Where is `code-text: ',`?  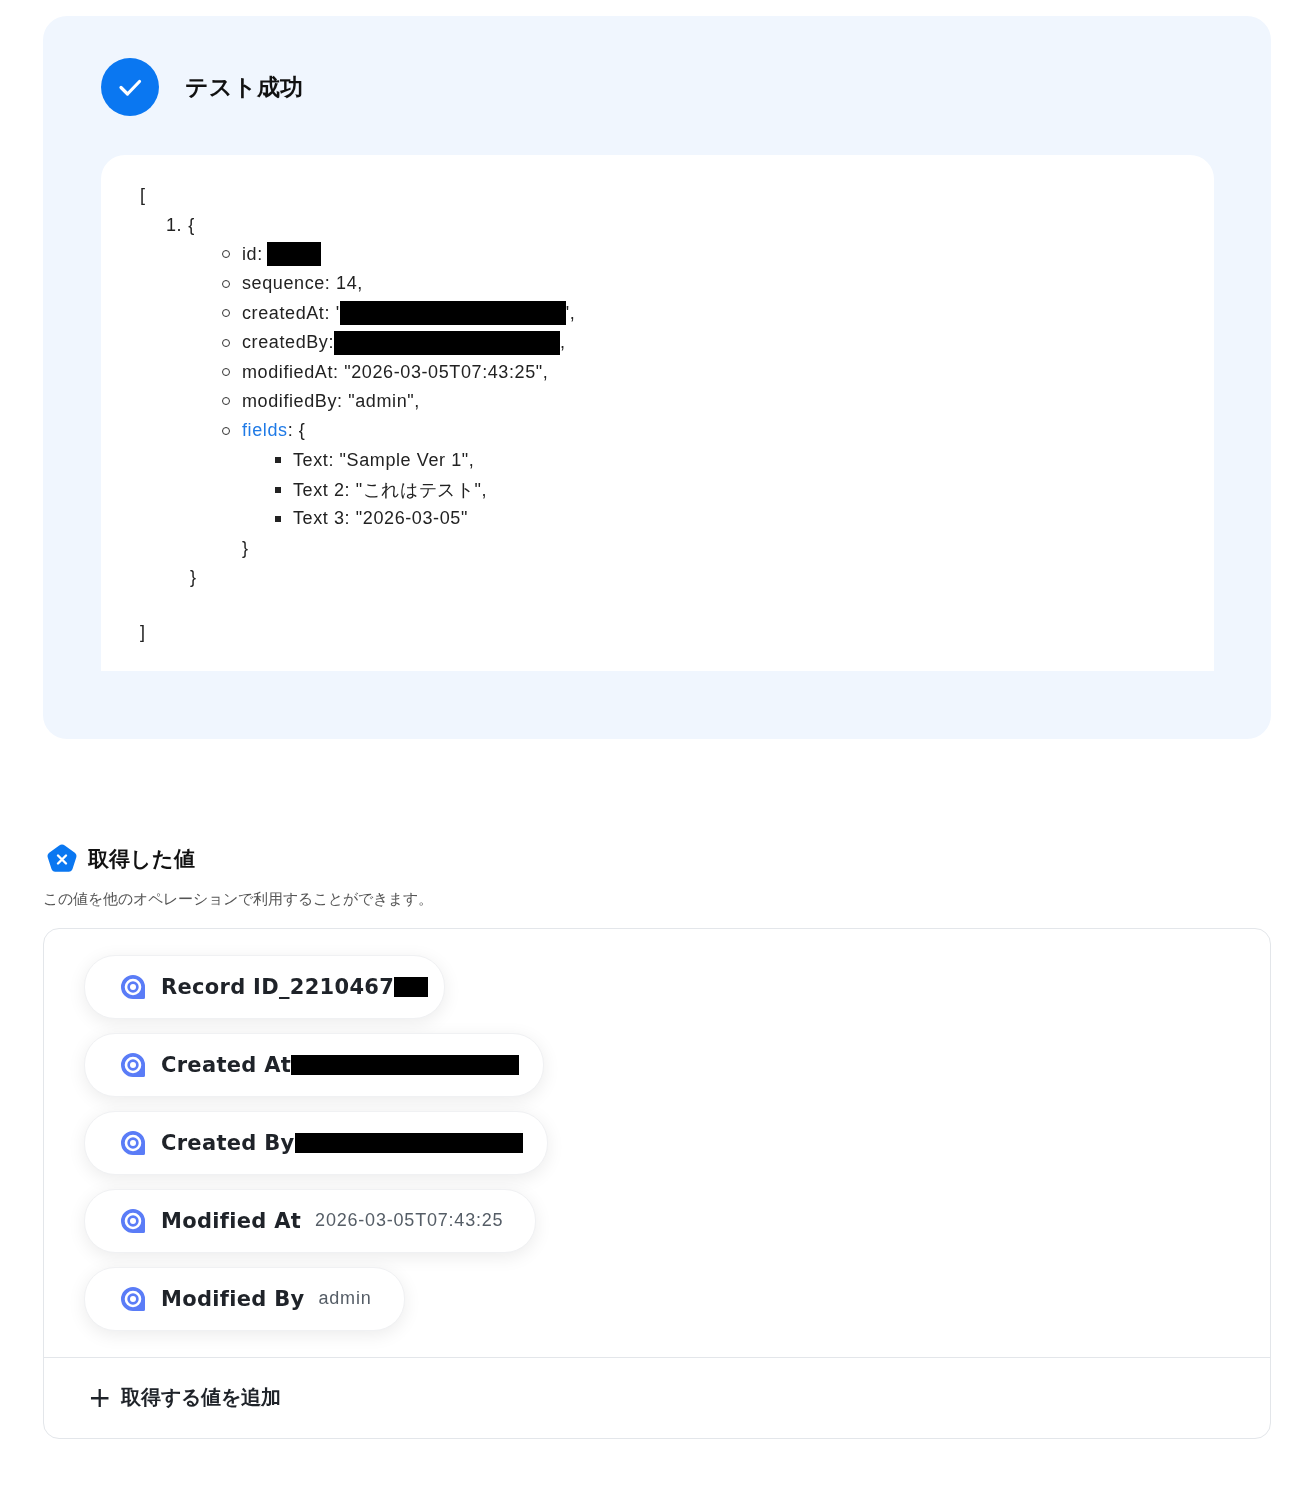
code-text: ', is located at coordinates (570, 313).